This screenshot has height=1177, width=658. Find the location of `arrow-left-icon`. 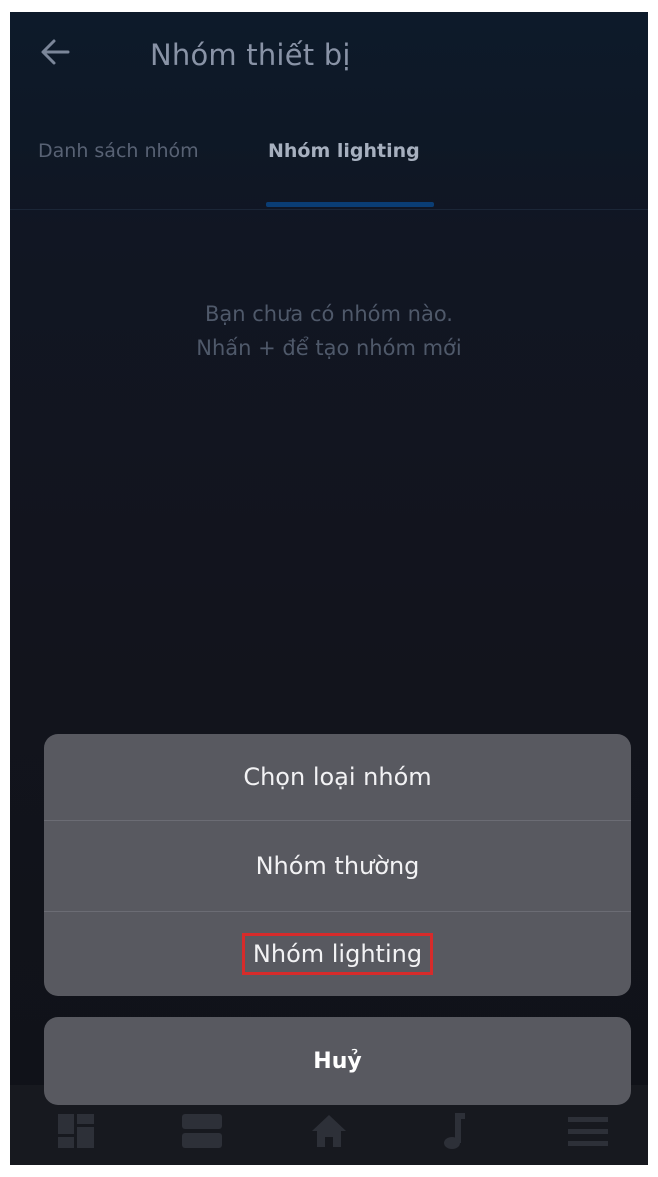

arrow-left-icon is located at coordinates (55, 52).